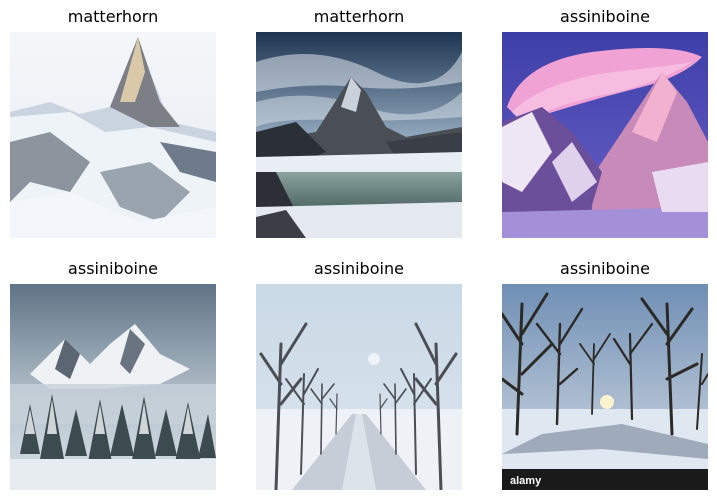 Image resolution: width=717 pixels, height=499 pixels. Describe the element at coordinates (113, 387) in the screenshot. I see `misty-forest-mountain-photo` at that location.